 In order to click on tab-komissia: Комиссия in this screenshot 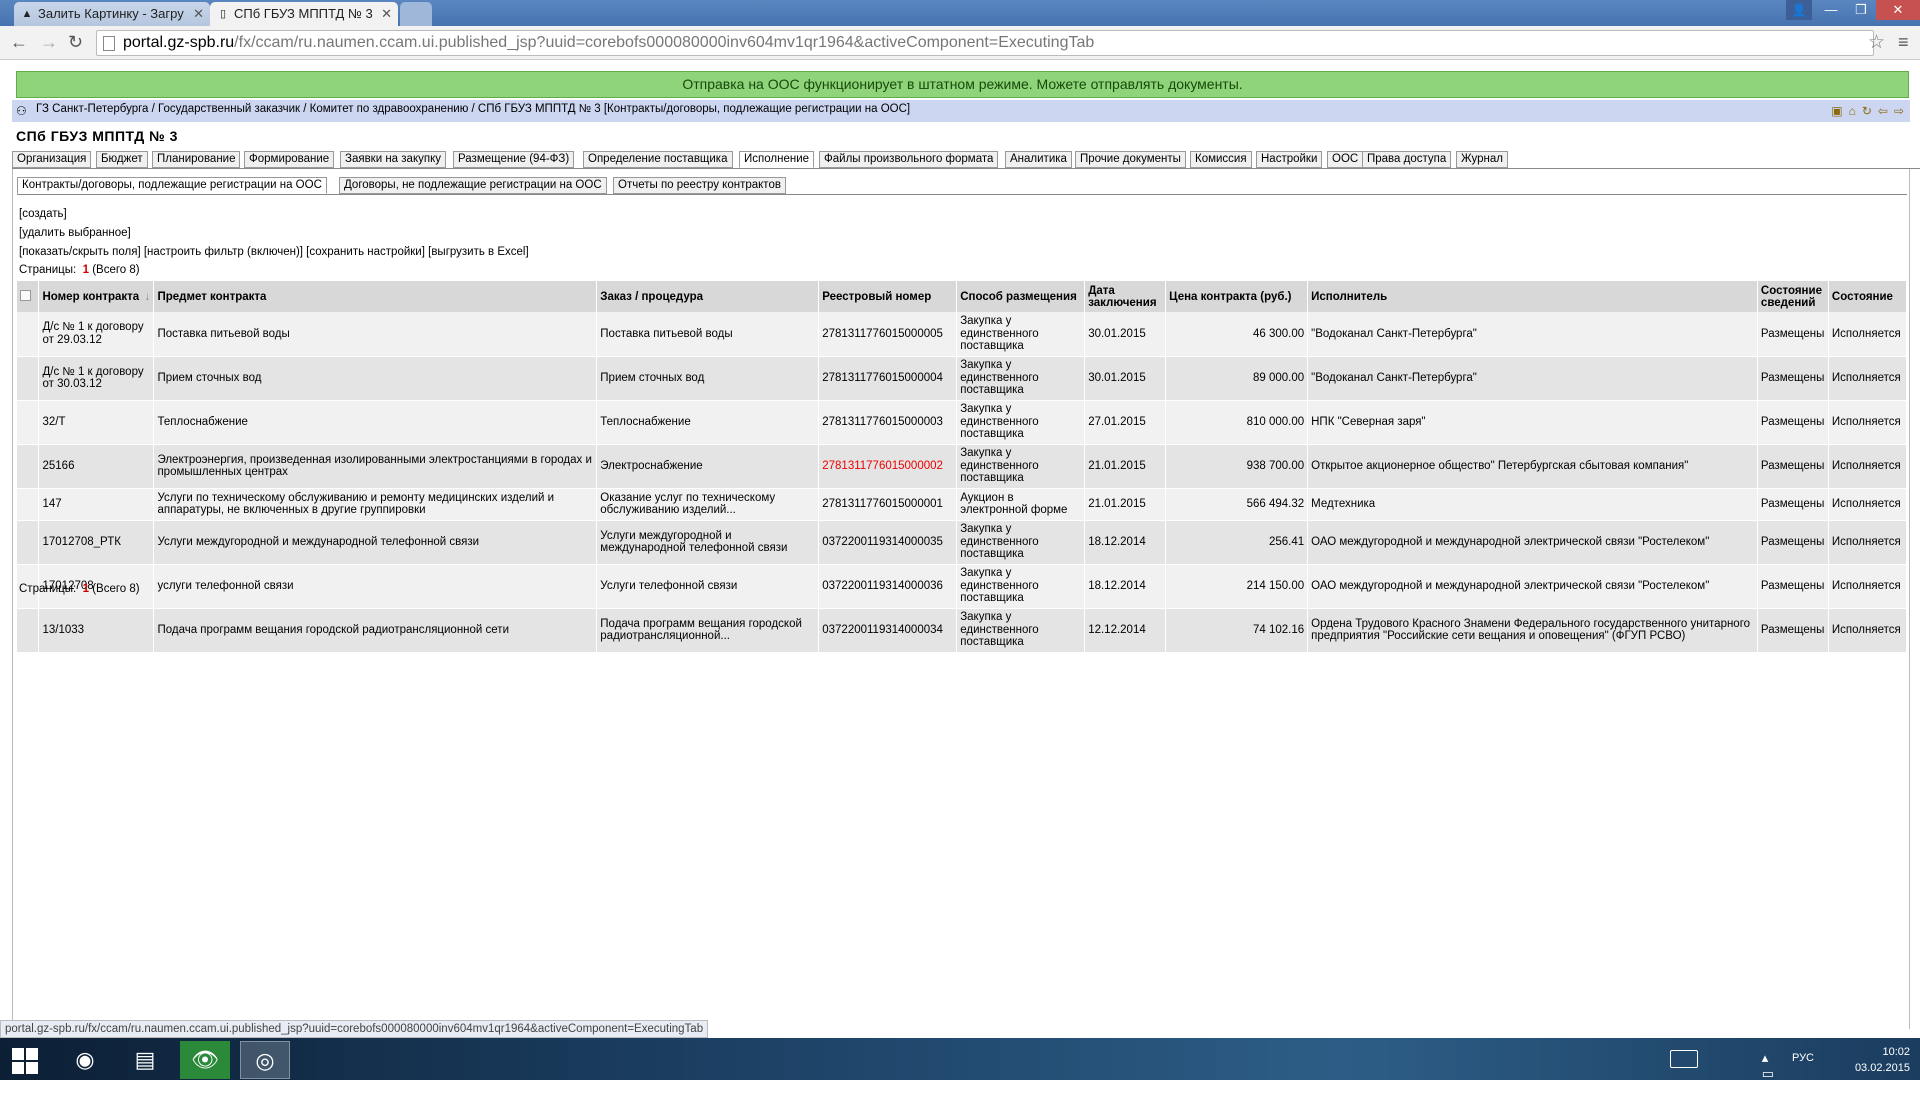, I will do `click(1221, 159)`.